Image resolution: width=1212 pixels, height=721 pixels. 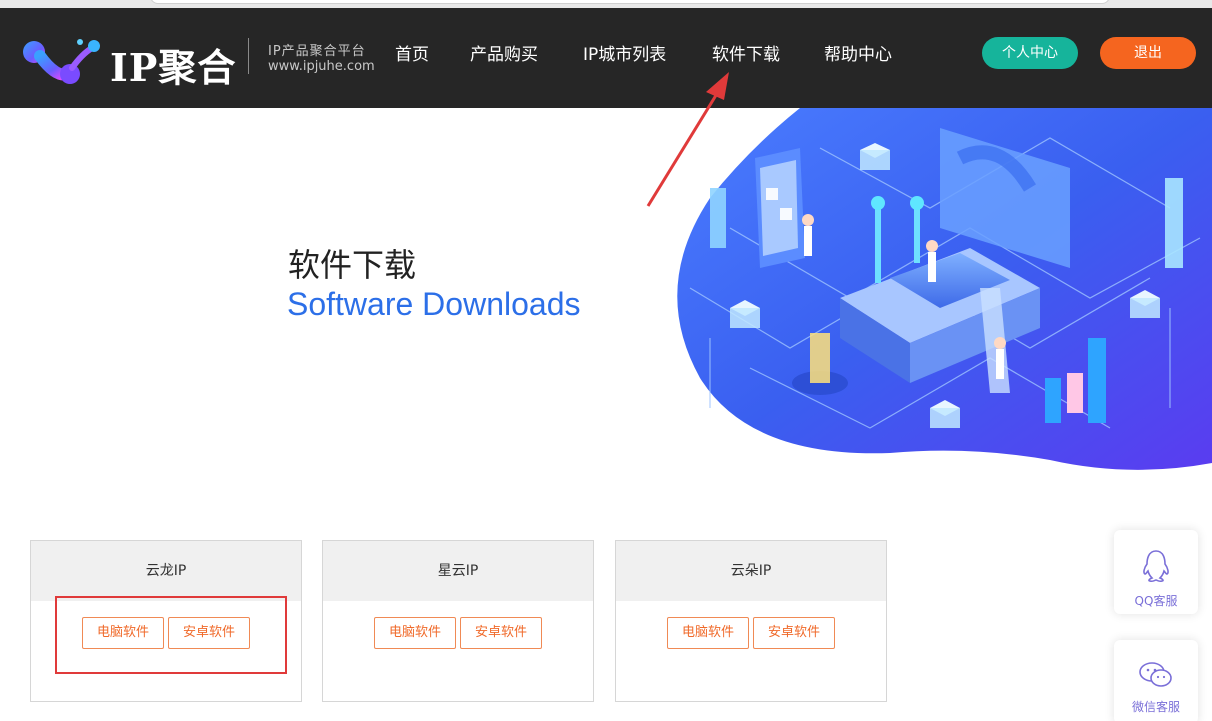 I want to click on card-title: 云龙IP, so click(x=166, y=571).